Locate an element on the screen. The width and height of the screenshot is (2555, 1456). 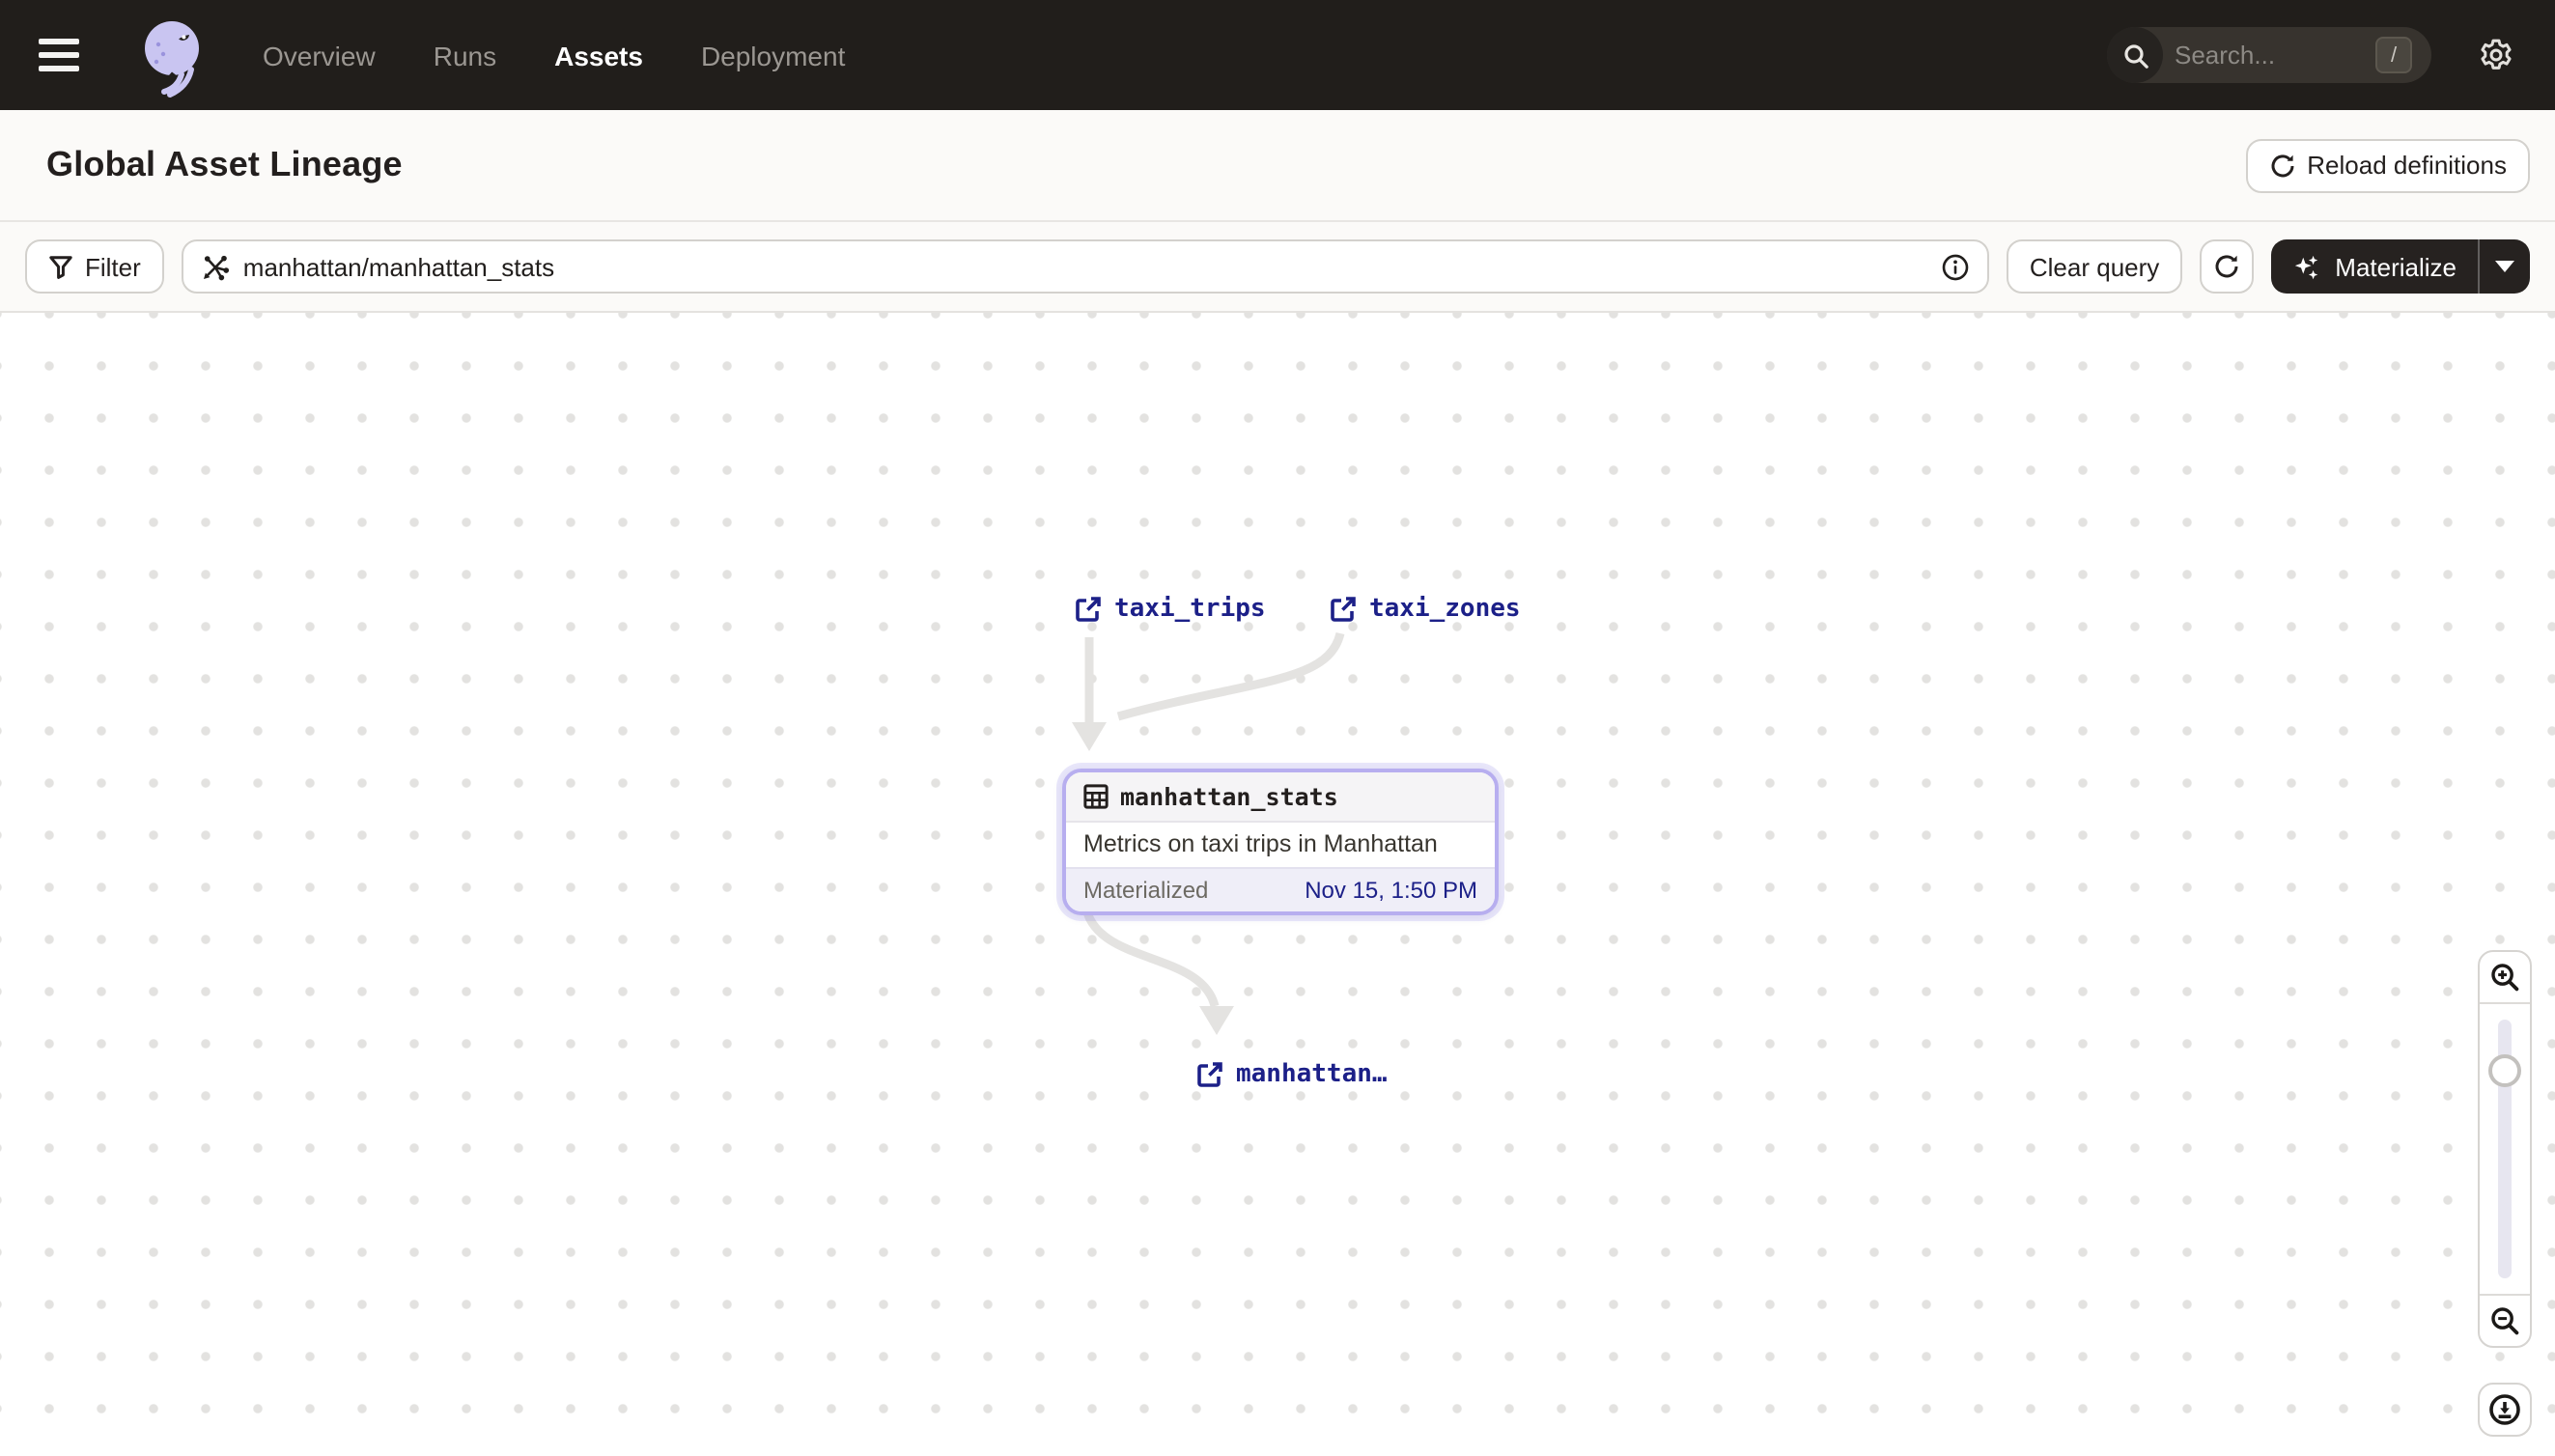
asset-description: Metrics on taxi trips in Manhattan is located at coordinates (1280, 845).